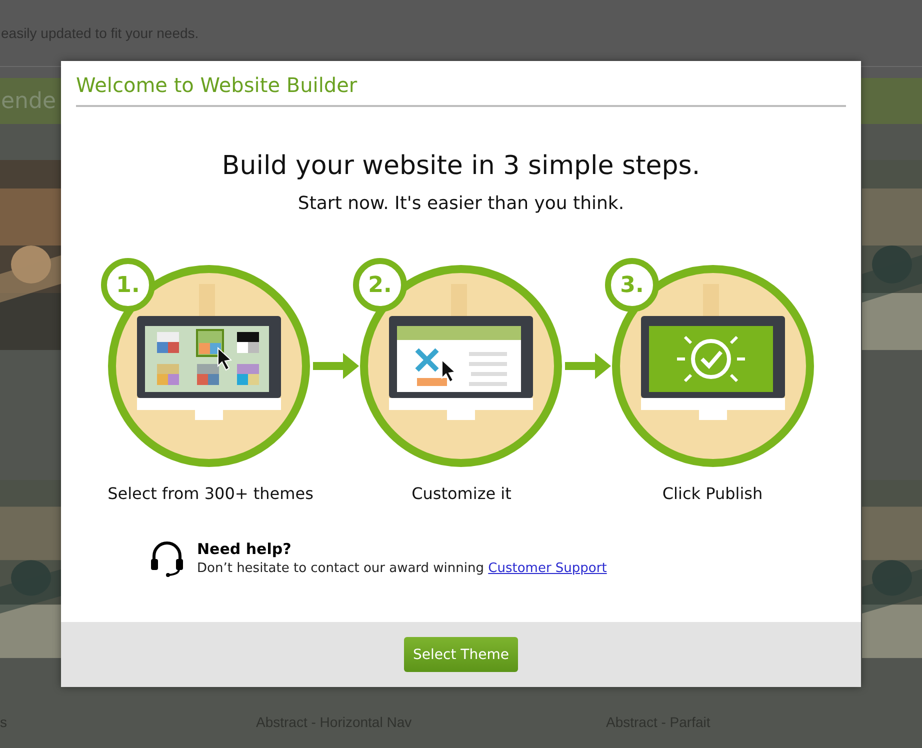 This screenshot has width=922, height=748. Describe the element at coordinates (167, 558) in the screenshot. I see `headset-icon` at that location.